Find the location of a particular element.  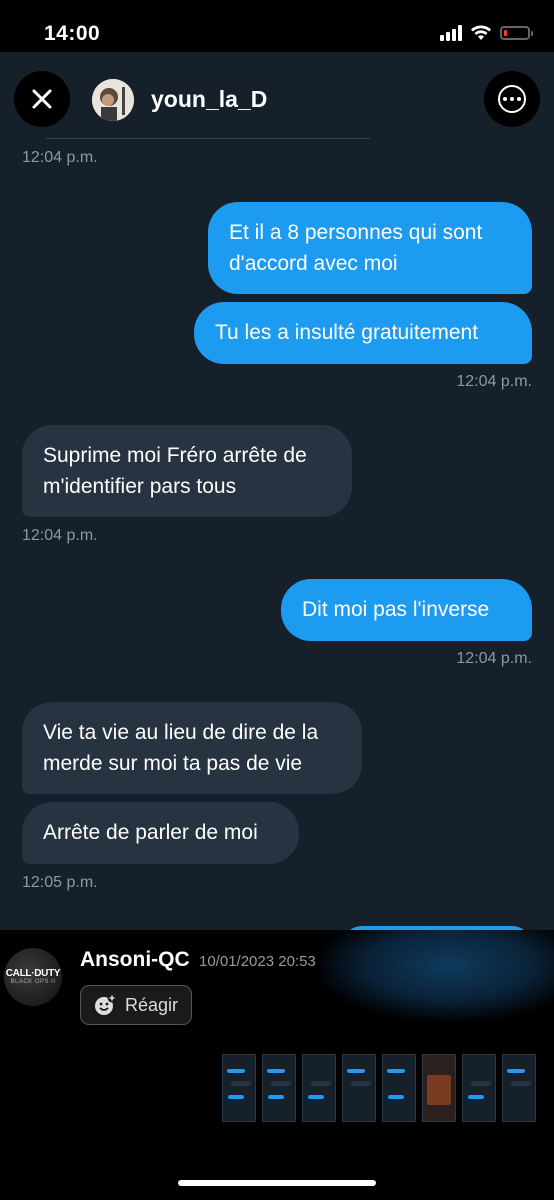

more-options-button is located at coordinates (512, 99).